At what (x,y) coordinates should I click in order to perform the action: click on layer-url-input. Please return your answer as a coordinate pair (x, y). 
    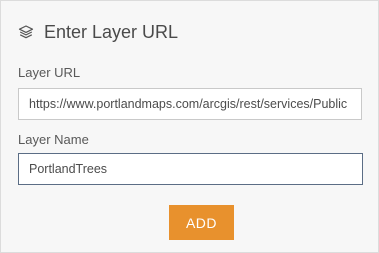
    Looking at the image, I should click on (190, 104).